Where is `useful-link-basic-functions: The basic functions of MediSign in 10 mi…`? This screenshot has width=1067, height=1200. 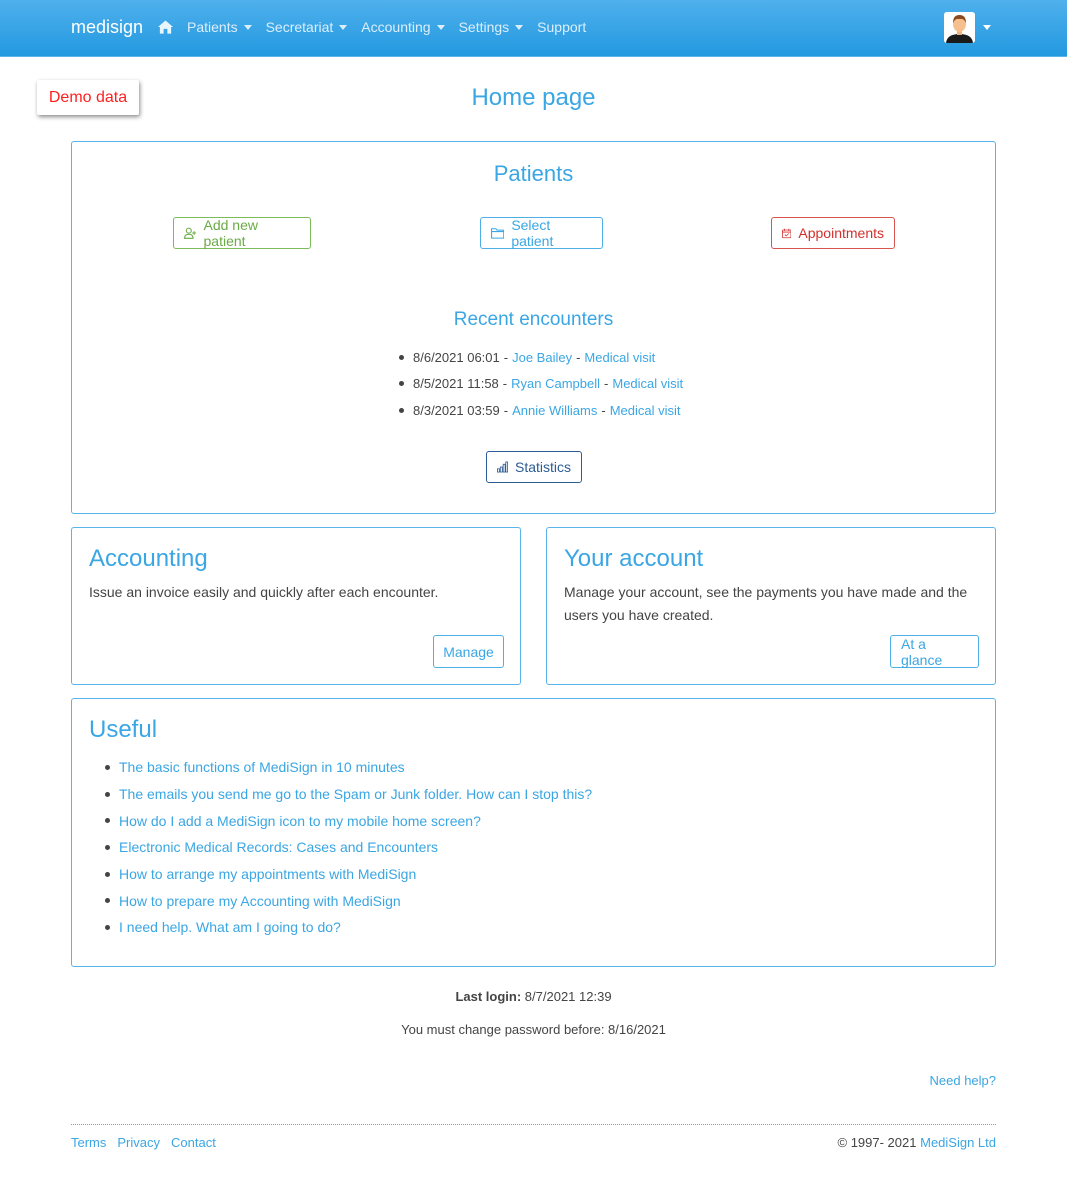 useful-link-basic-functions: The basic functions of MediSign in 10 mi… is located at coordinates (262, 767).